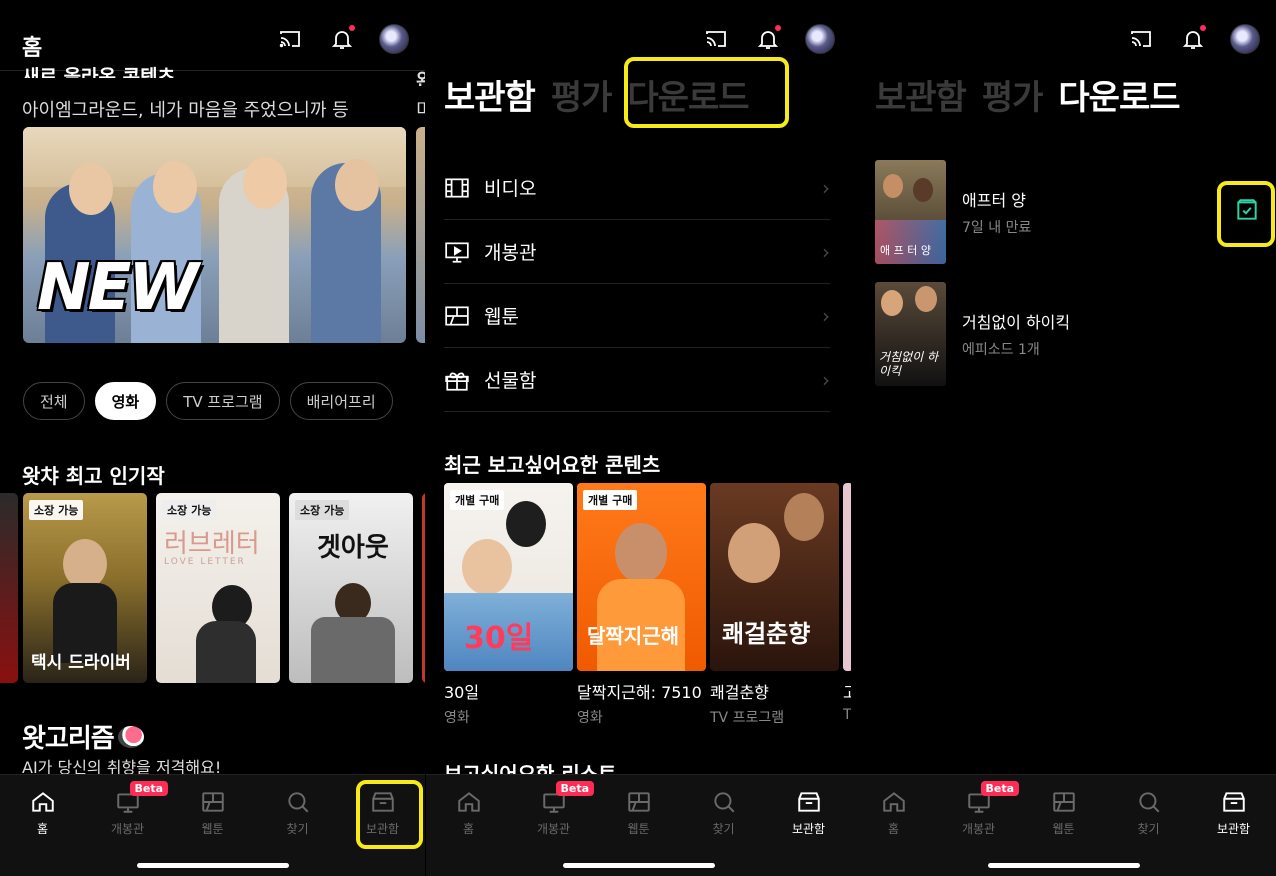  What do you see at coordinates (1065, 334) in the screenshot?
I see `download-item: 거침없이 하이킥 거침없이 하이킥 에피소드 1개` at bounding box center [1065, 334].